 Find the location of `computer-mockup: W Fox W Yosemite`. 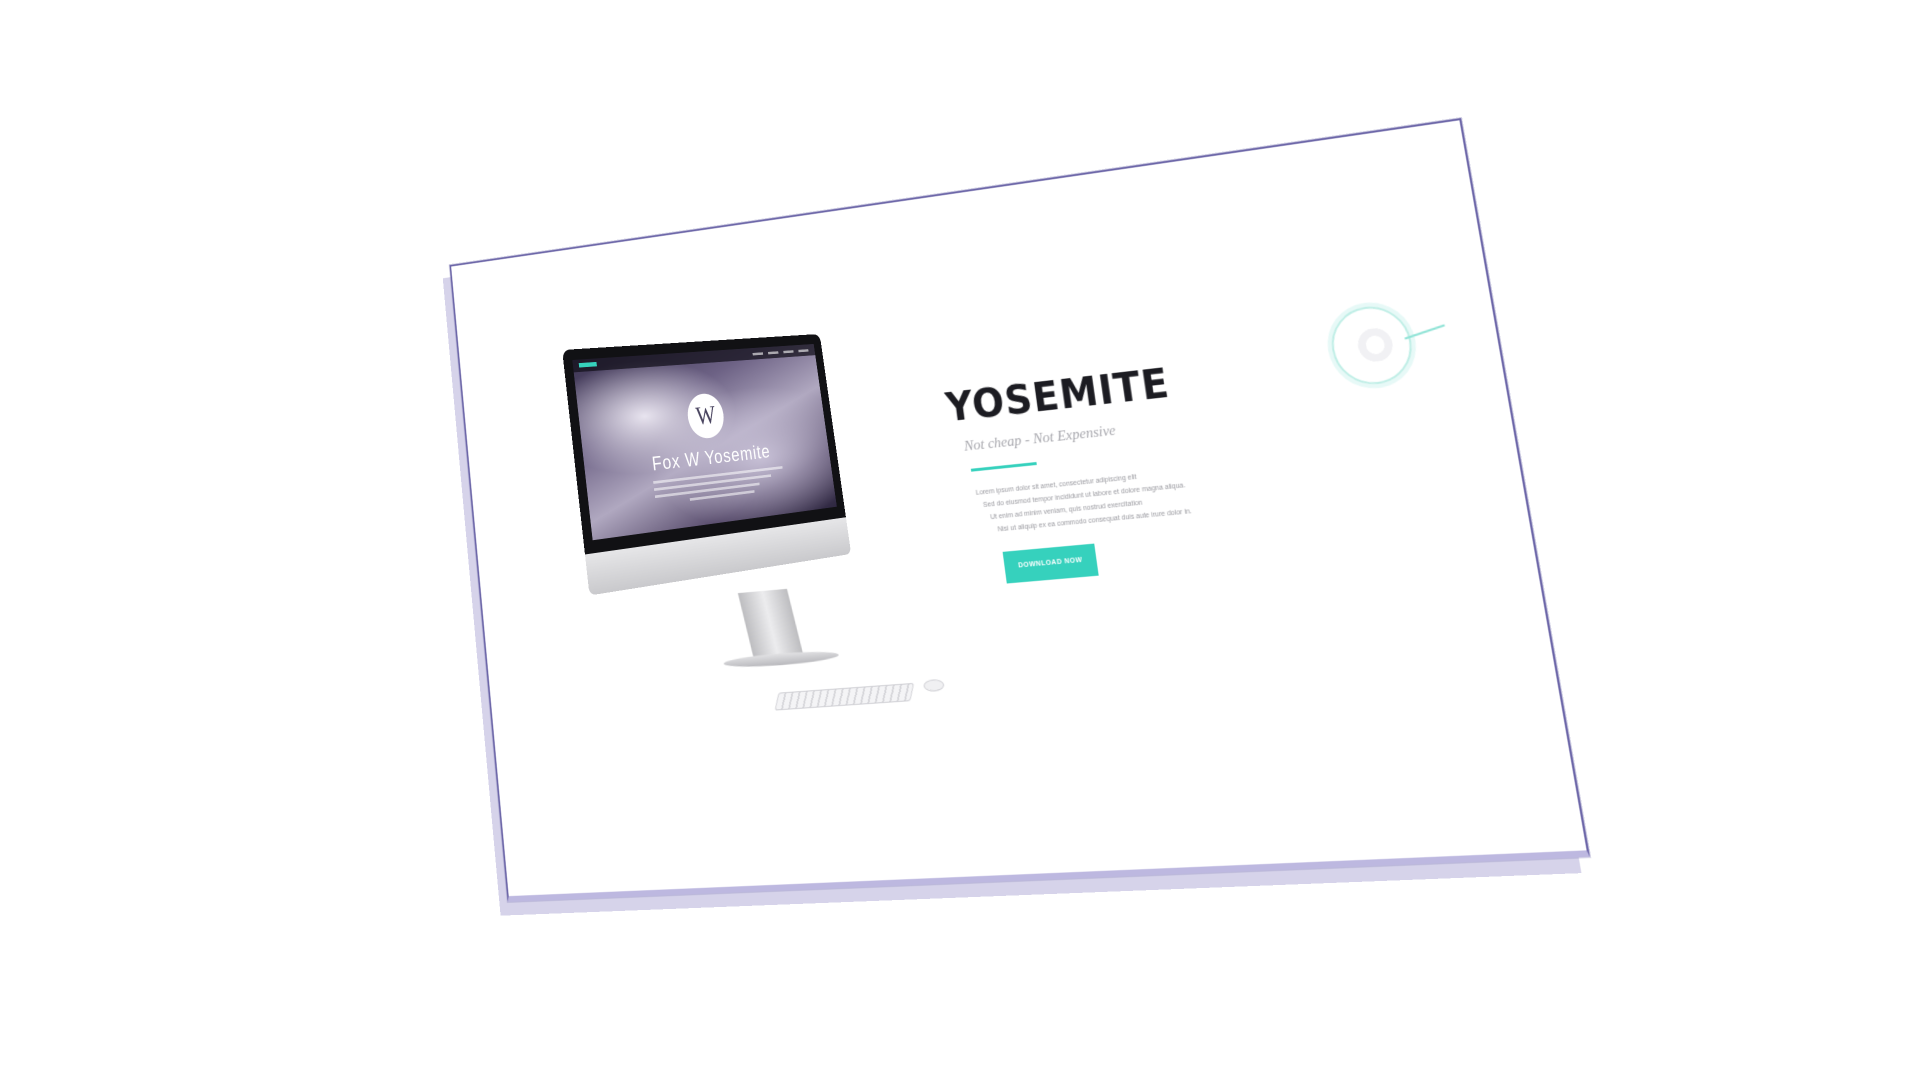

computer-mockup: W Fox W Yosemite is located at coordinates (753, 521).